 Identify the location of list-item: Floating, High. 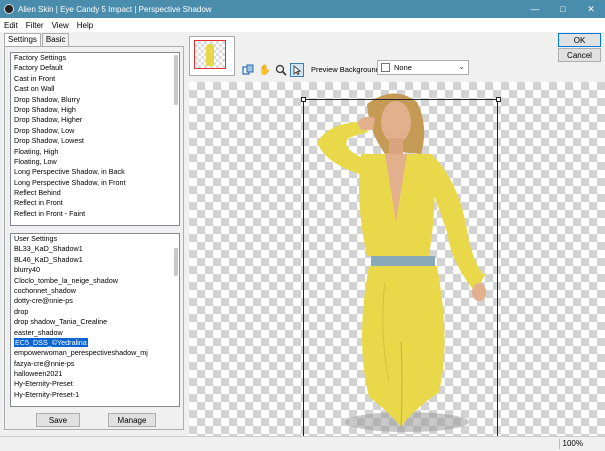
(95, 152).